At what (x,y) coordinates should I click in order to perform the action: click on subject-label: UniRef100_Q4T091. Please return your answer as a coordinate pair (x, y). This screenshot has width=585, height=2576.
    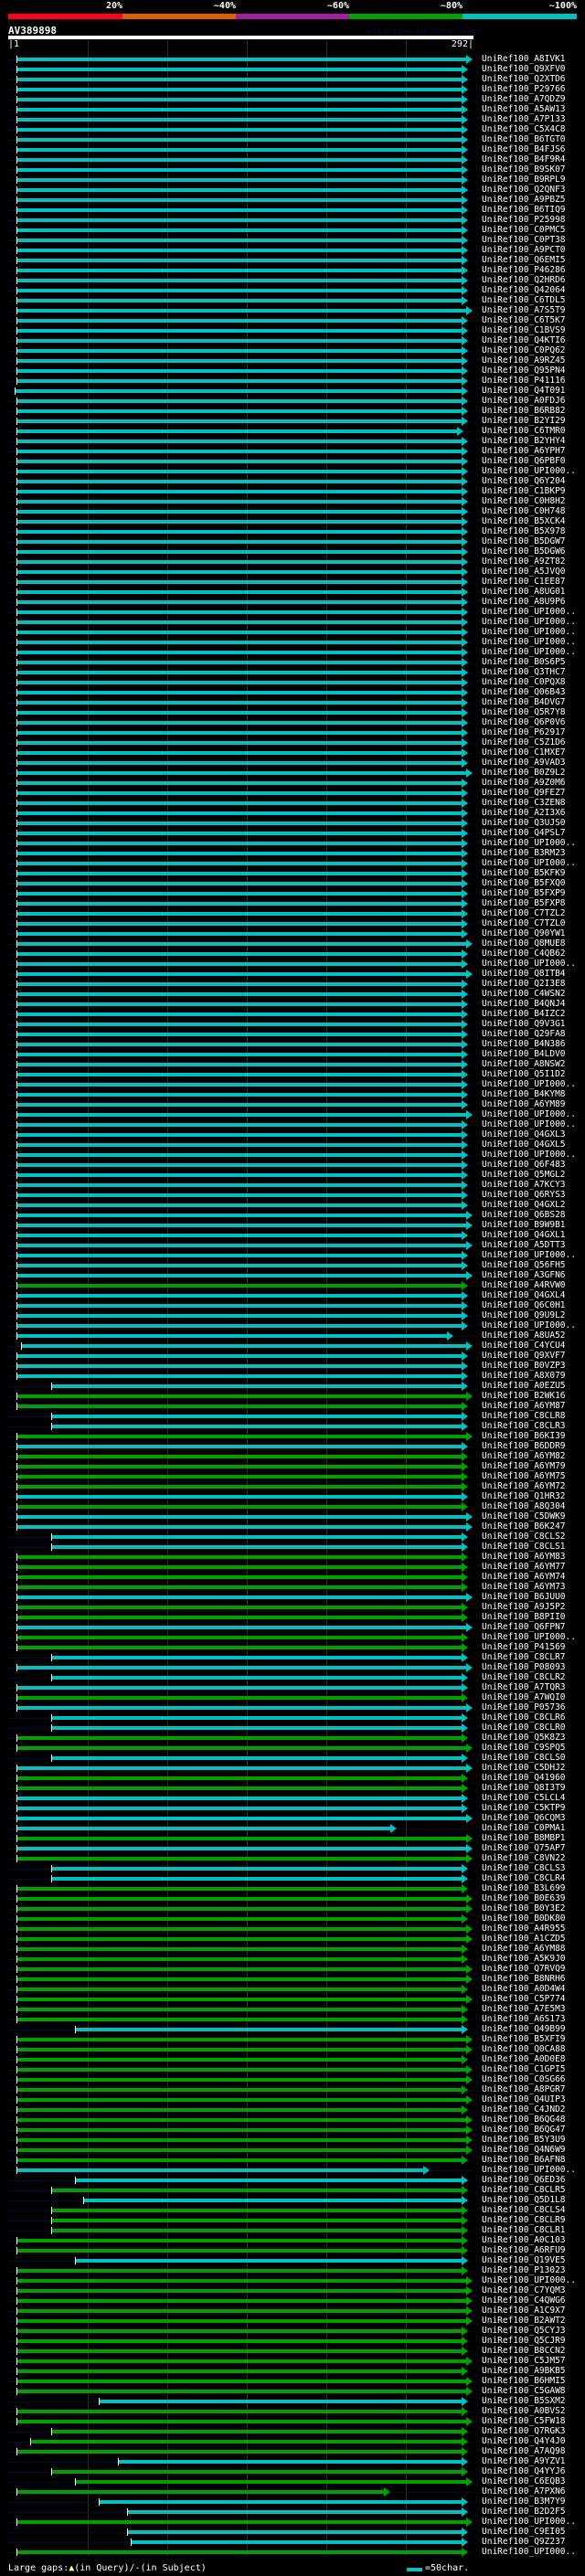
    Looking at the image, I should click on (524, 391).